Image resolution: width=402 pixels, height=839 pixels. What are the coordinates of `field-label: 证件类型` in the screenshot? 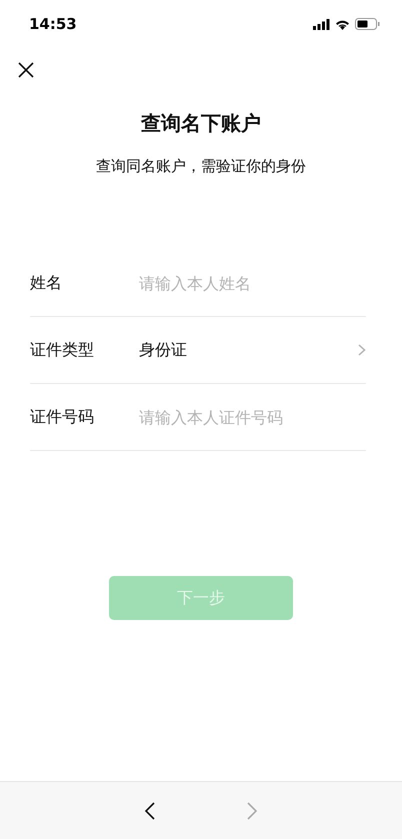 It's located at (62, 350).